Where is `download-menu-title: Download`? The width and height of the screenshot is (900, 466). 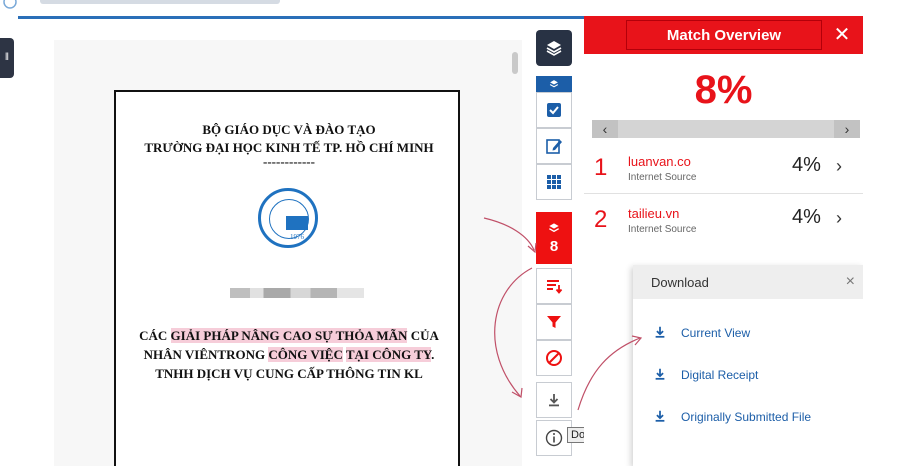 download-menu-title: Download is located at coordinates (680, 282).